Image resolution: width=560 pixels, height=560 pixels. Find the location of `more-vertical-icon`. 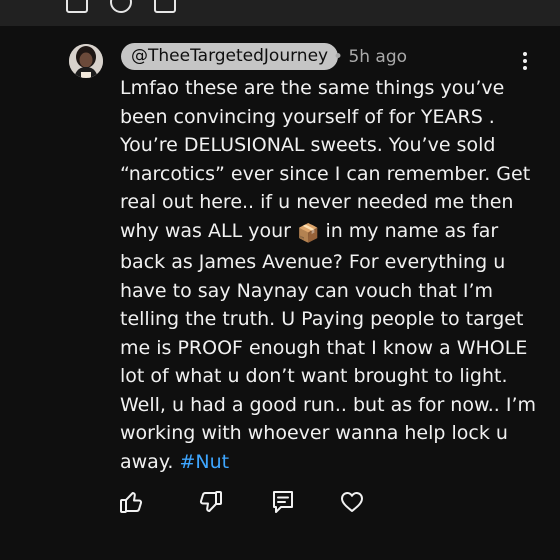

more-vertical-icon is located at coordinates (525, 61).